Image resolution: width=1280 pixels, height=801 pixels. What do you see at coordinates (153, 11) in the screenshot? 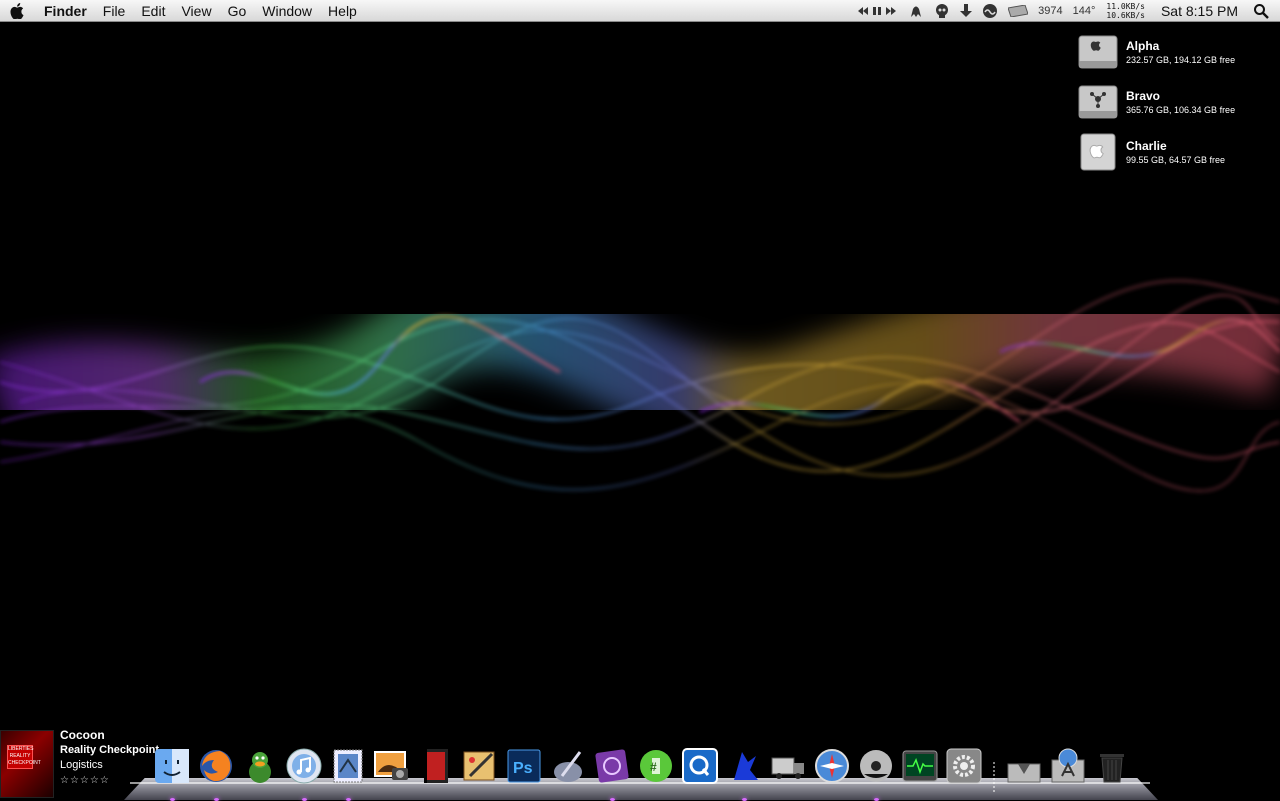
I see `menu-edit: Edit` at bounding box center [153, 11].